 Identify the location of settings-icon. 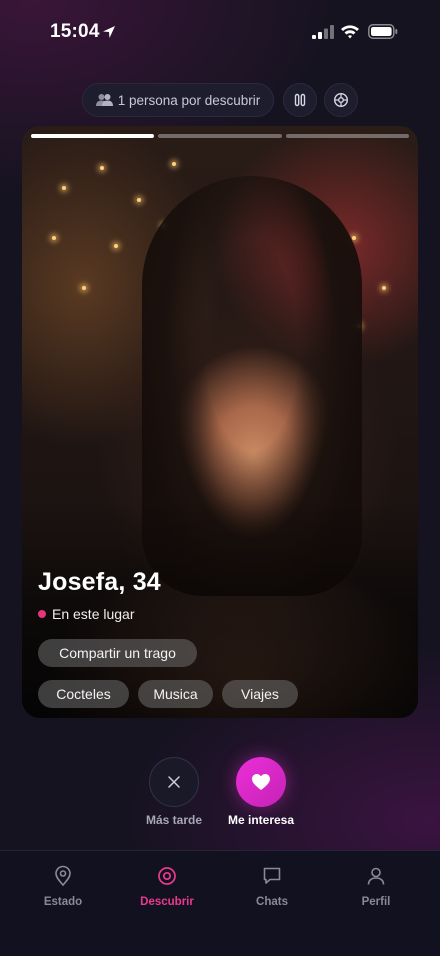
(341, 100).